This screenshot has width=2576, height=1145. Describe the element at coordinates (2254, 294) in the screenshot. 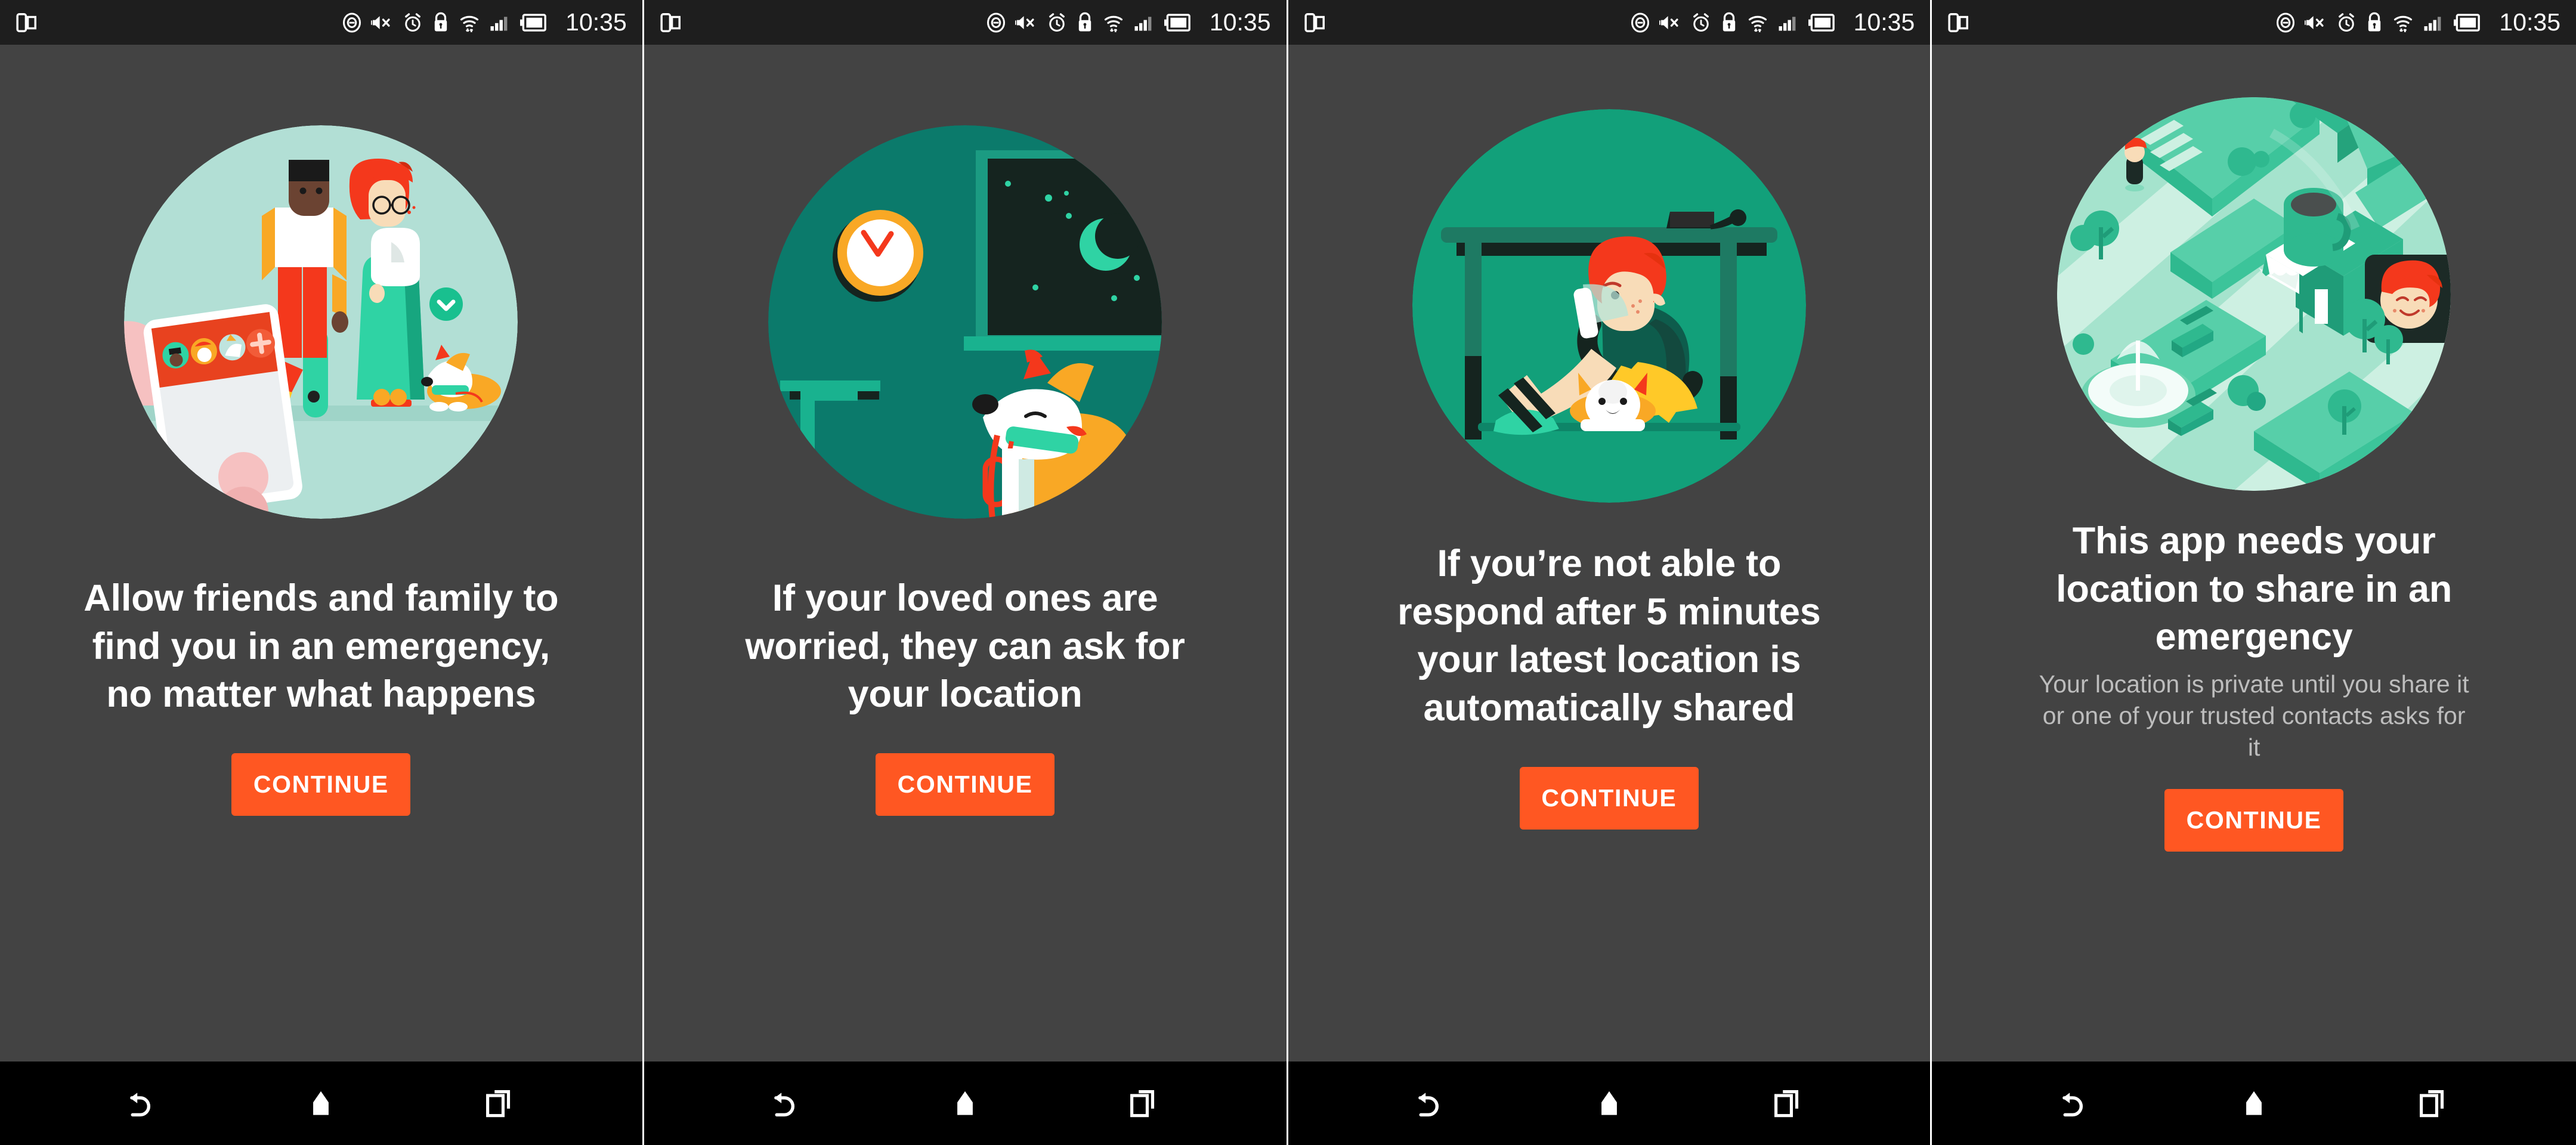

I see `isometric-map-location-illustration` at that location.